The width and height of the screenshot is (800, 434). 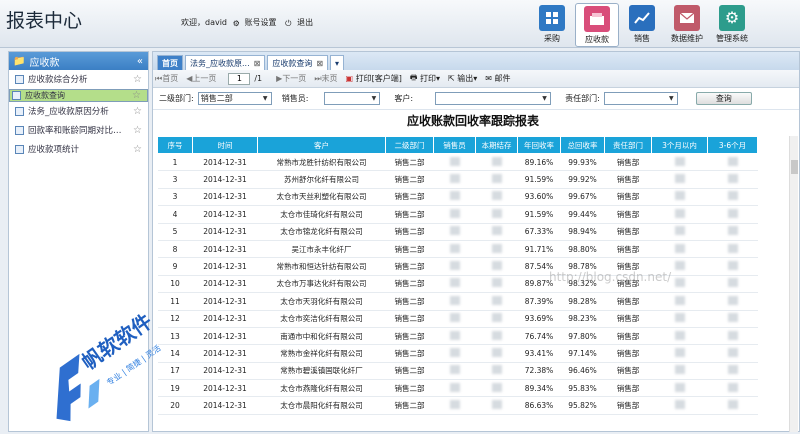 I want to click on sidebar-item-legal: 法务_应收款原因分析 ☆, so click(x=78, y=111).